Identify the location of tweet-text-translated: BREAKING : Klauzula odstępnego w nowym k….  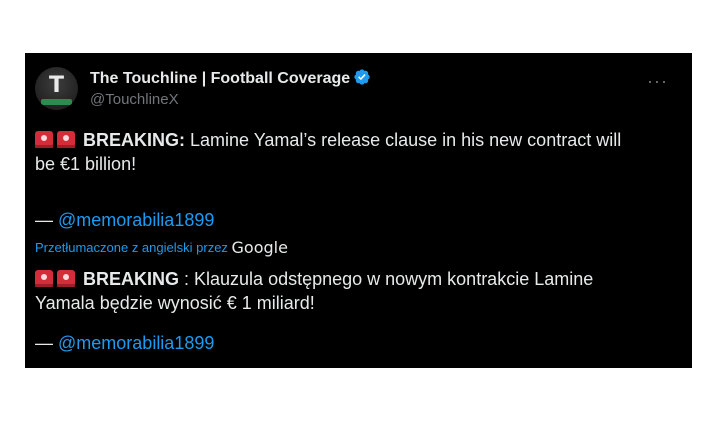
(355, 291).